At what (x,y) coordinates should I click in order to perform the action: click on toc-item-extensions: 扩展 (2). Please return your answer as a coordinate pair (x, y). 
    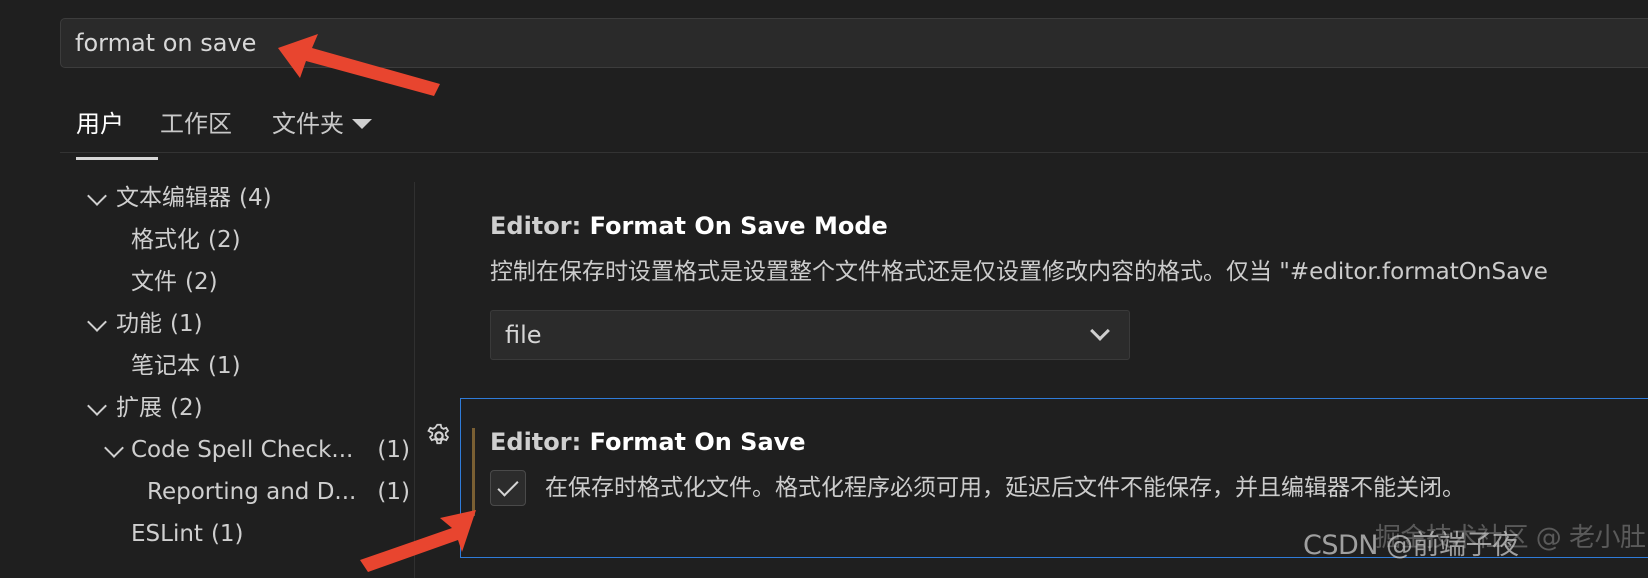
    Looking at the image, I should click on (159, 408).